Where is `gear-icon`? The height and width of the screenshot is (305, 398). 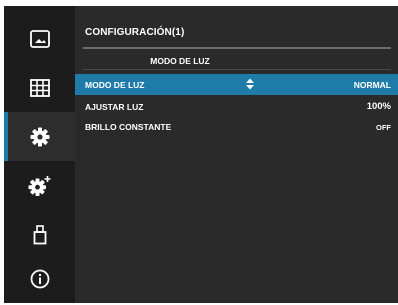 gear-icon is located at coordinates (39, 136).